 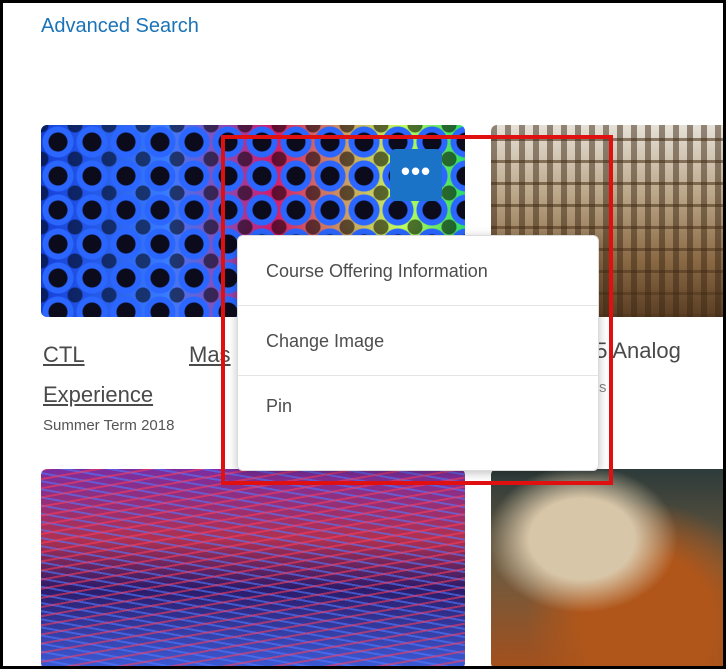 What do you see at coordinates (418, 341) in the screenshot?
I see `menu-item-change-image: Change Image` at bounding box center [418, 341].